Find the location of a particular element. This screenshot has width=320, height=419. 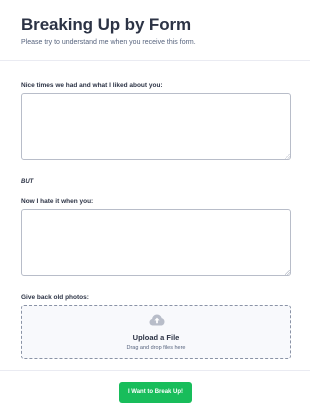

nice-times-textarea is located at coordinates (156, 126).